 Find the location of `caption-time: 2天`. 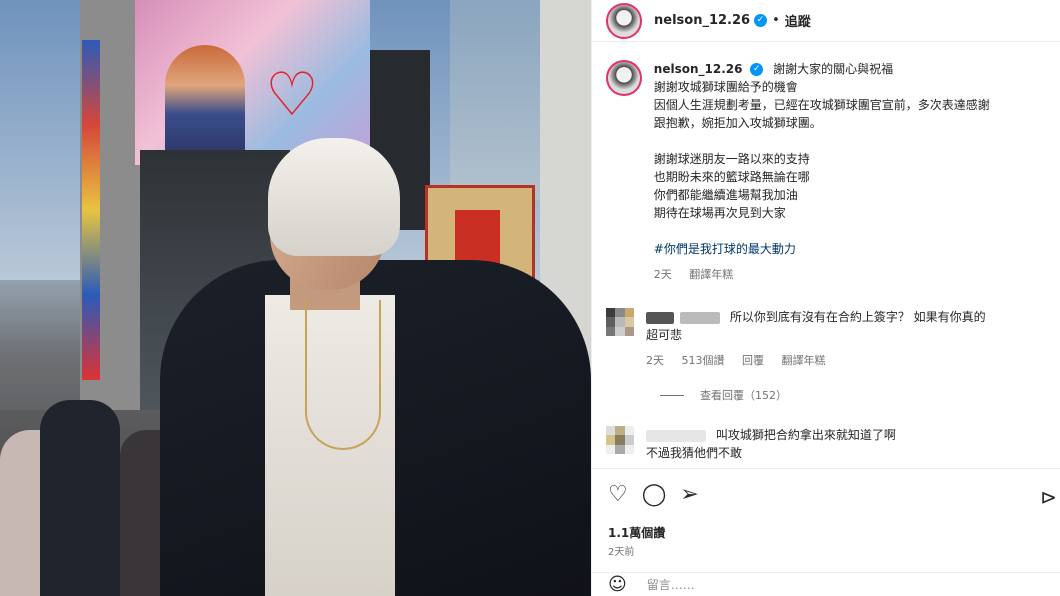

caption-time: 2天 is located at coordinates (662, 274).